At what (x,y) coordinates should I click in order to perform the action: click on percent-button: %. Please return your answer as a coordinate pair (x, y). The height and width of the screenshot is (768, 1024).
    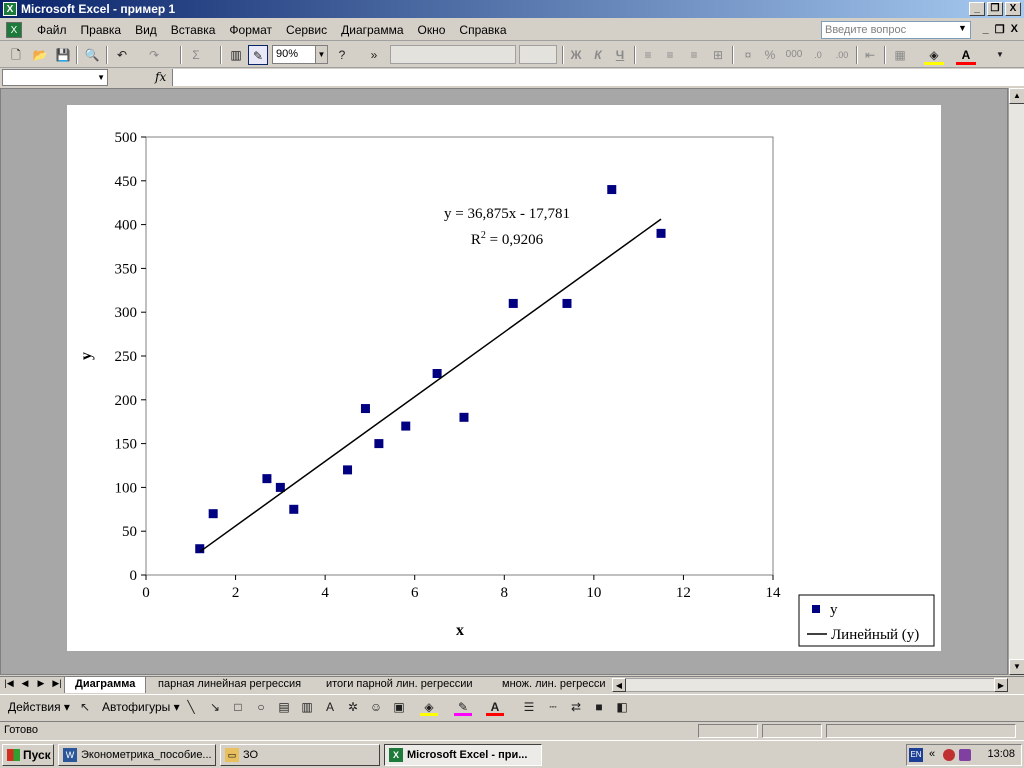
    Looking at the image, I should click on (770, 55).